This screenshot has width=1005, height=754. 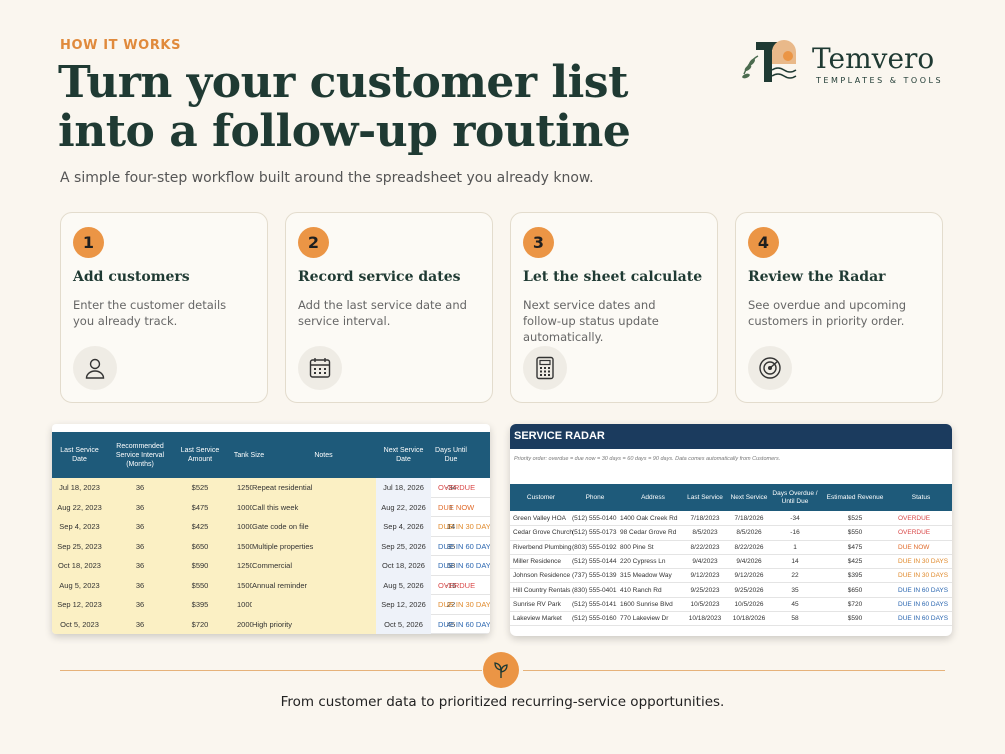 I want to click on table-cell: Aug 5, 2023, so click(x=79, y=585).